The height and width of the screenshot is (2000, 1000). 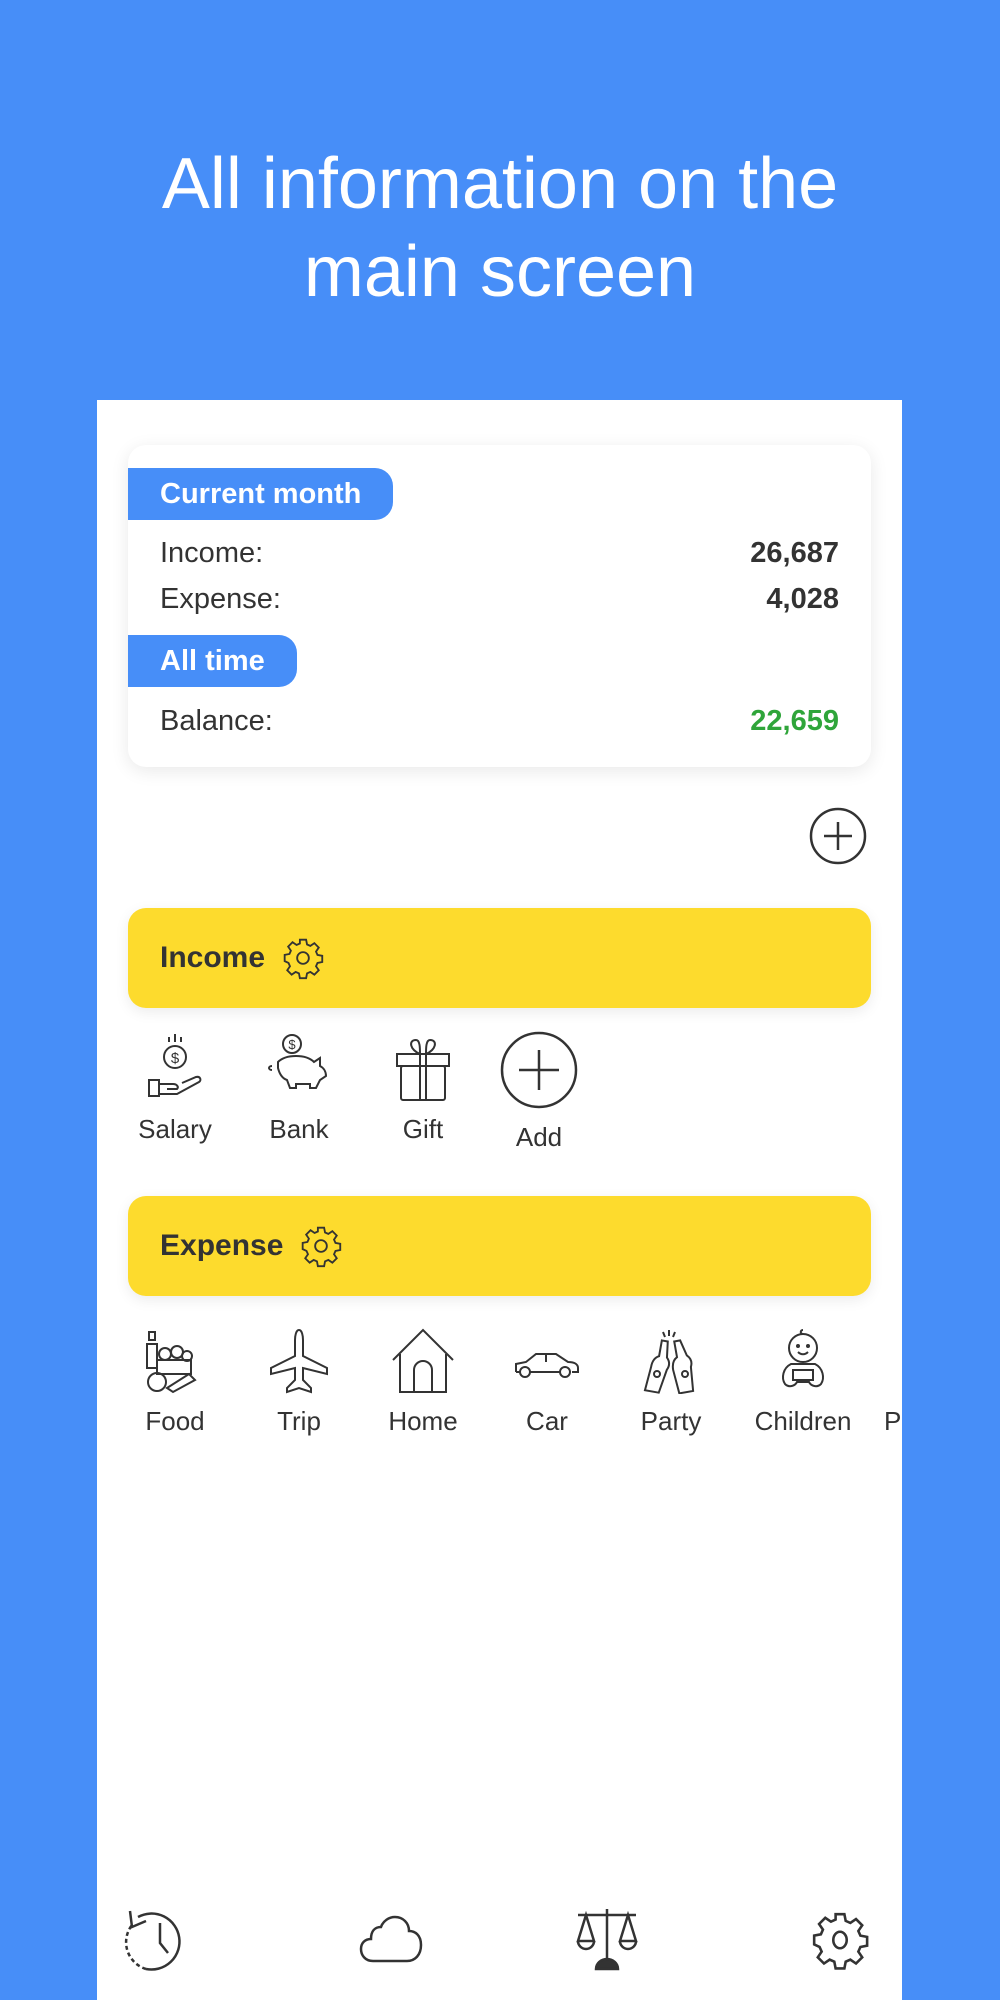 What do you see at coordinates (213, 957) in the screenshot?
I see `income-section-title: Income` at bounding box center [213, 957].